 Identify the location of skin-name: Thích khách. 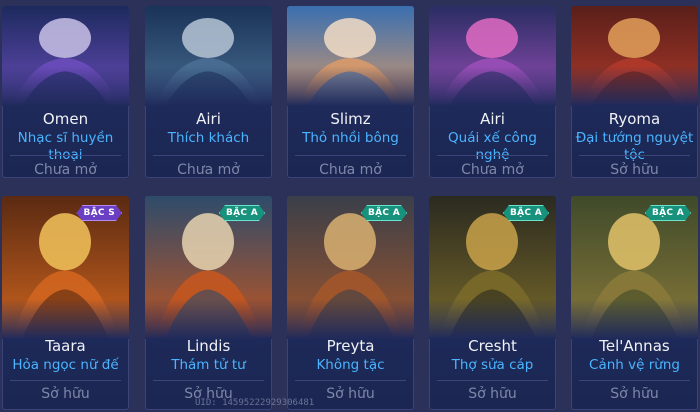
(208, 138).